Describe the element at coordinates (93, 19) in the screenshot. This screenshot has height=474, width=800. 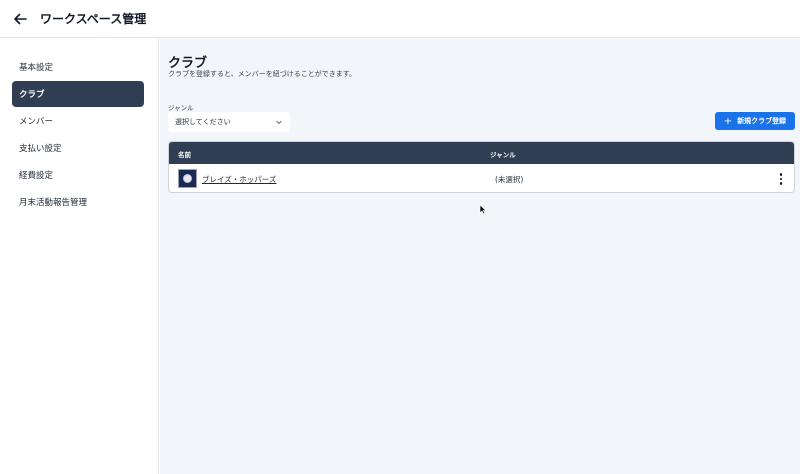
I see `page-header-title: ワークスペース管理` at that location.